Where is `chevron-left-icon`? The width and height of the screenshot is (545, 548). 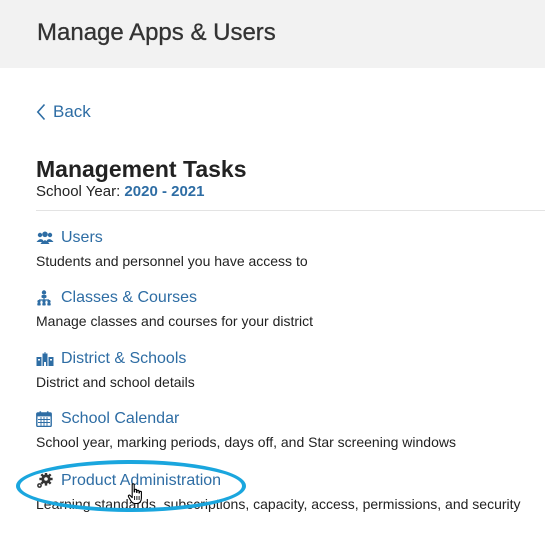 chevron-left-icon is located at coordinates (41, 112).